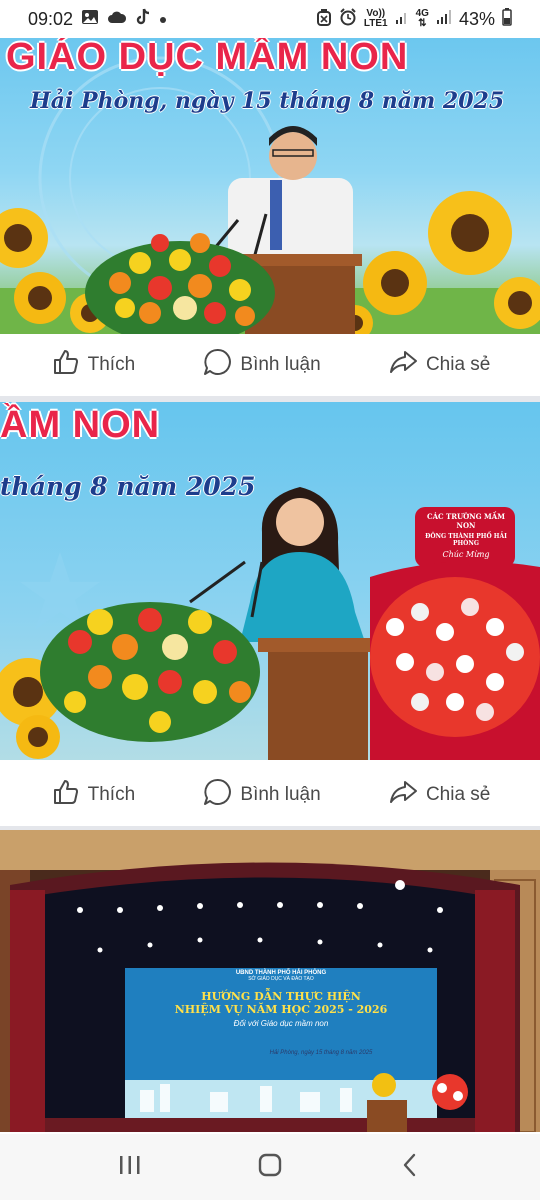 This screenshot has height=1200, width=540. What do you see at coordinates (281, 1009) in the screenshot?
I see `screen-title-line2: NHIỆM VỤ NĂM HỌC 2025 - 2026` at bounding box center [281, 1009].